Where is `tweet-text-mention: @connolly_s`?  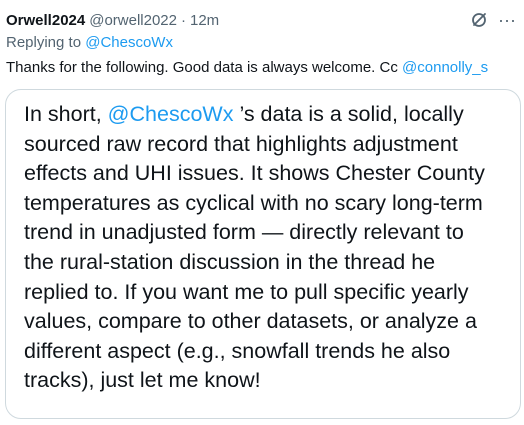 tweet-text-mention: @connolly_s is located at coordinates (445, 67).